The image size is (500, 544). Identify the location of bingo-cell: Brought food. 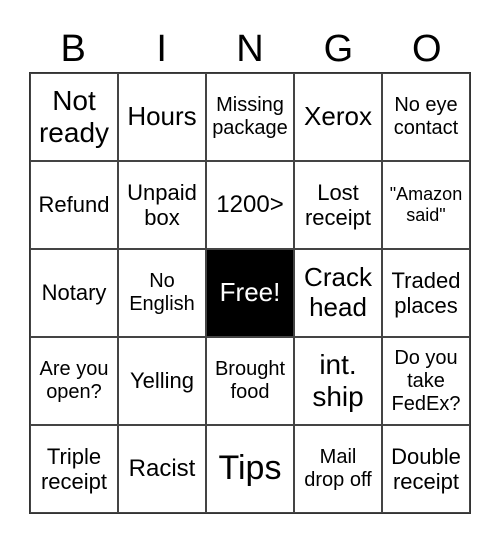
(250, 381).